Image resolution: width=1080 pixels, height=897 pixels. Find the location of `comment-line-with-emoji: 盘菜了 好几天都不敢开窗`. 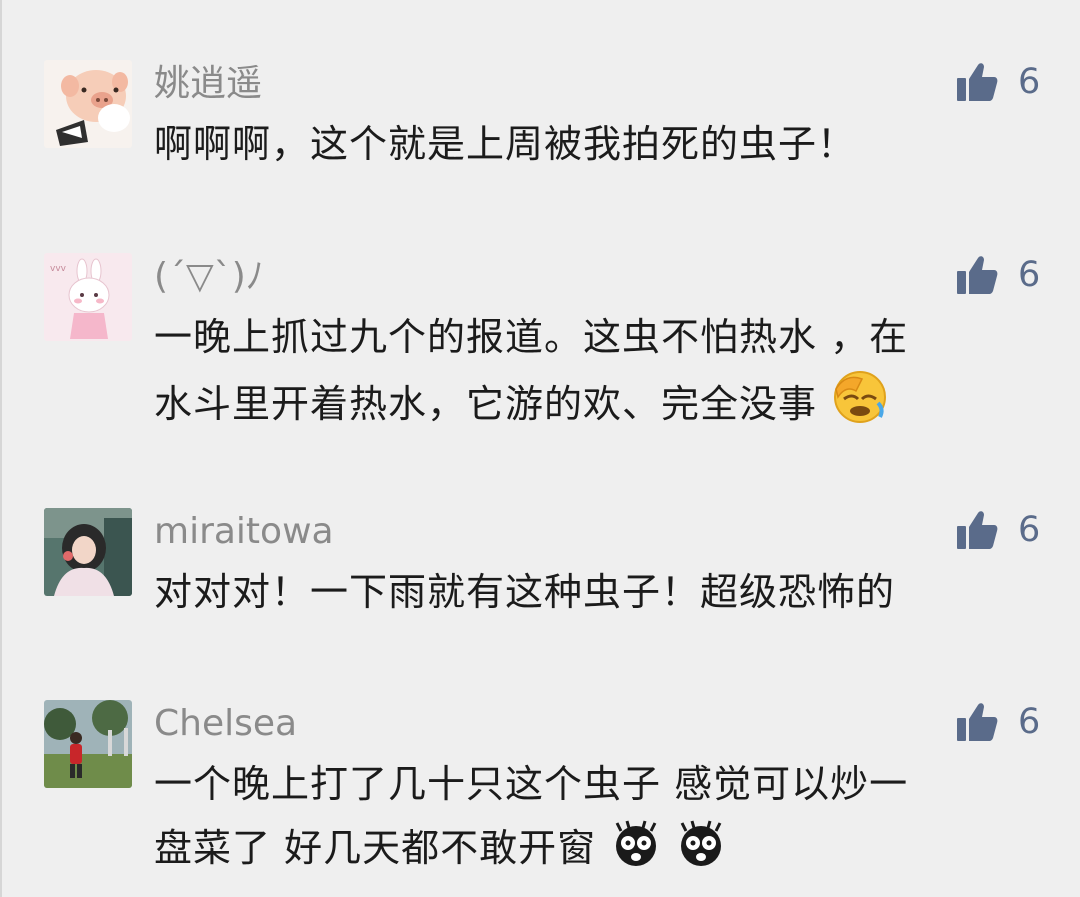

comment-line-with-emoji: 盘菜了 好几天都不敢开窗 is located at coordinates (594, 852).